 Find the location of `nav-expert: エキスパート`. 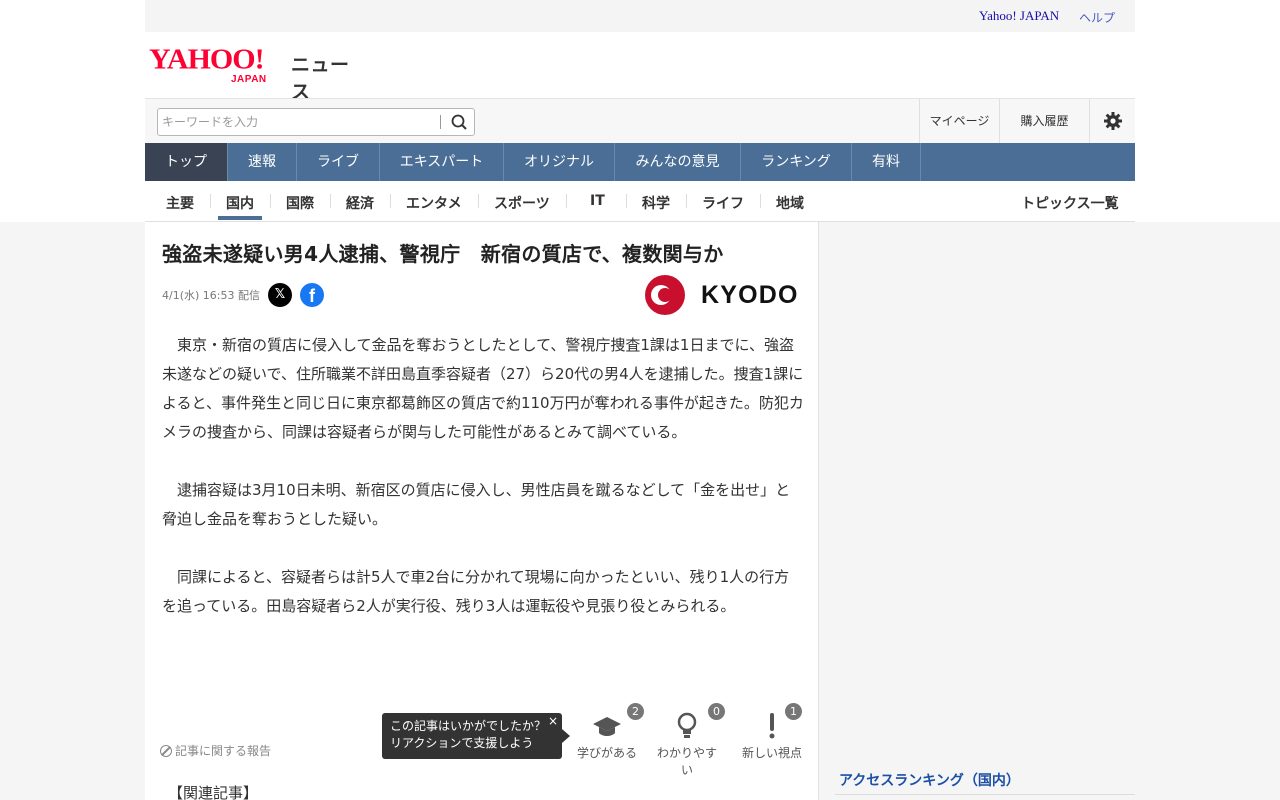

nav-expert: エキスパート is located at coordinates (442, 162).